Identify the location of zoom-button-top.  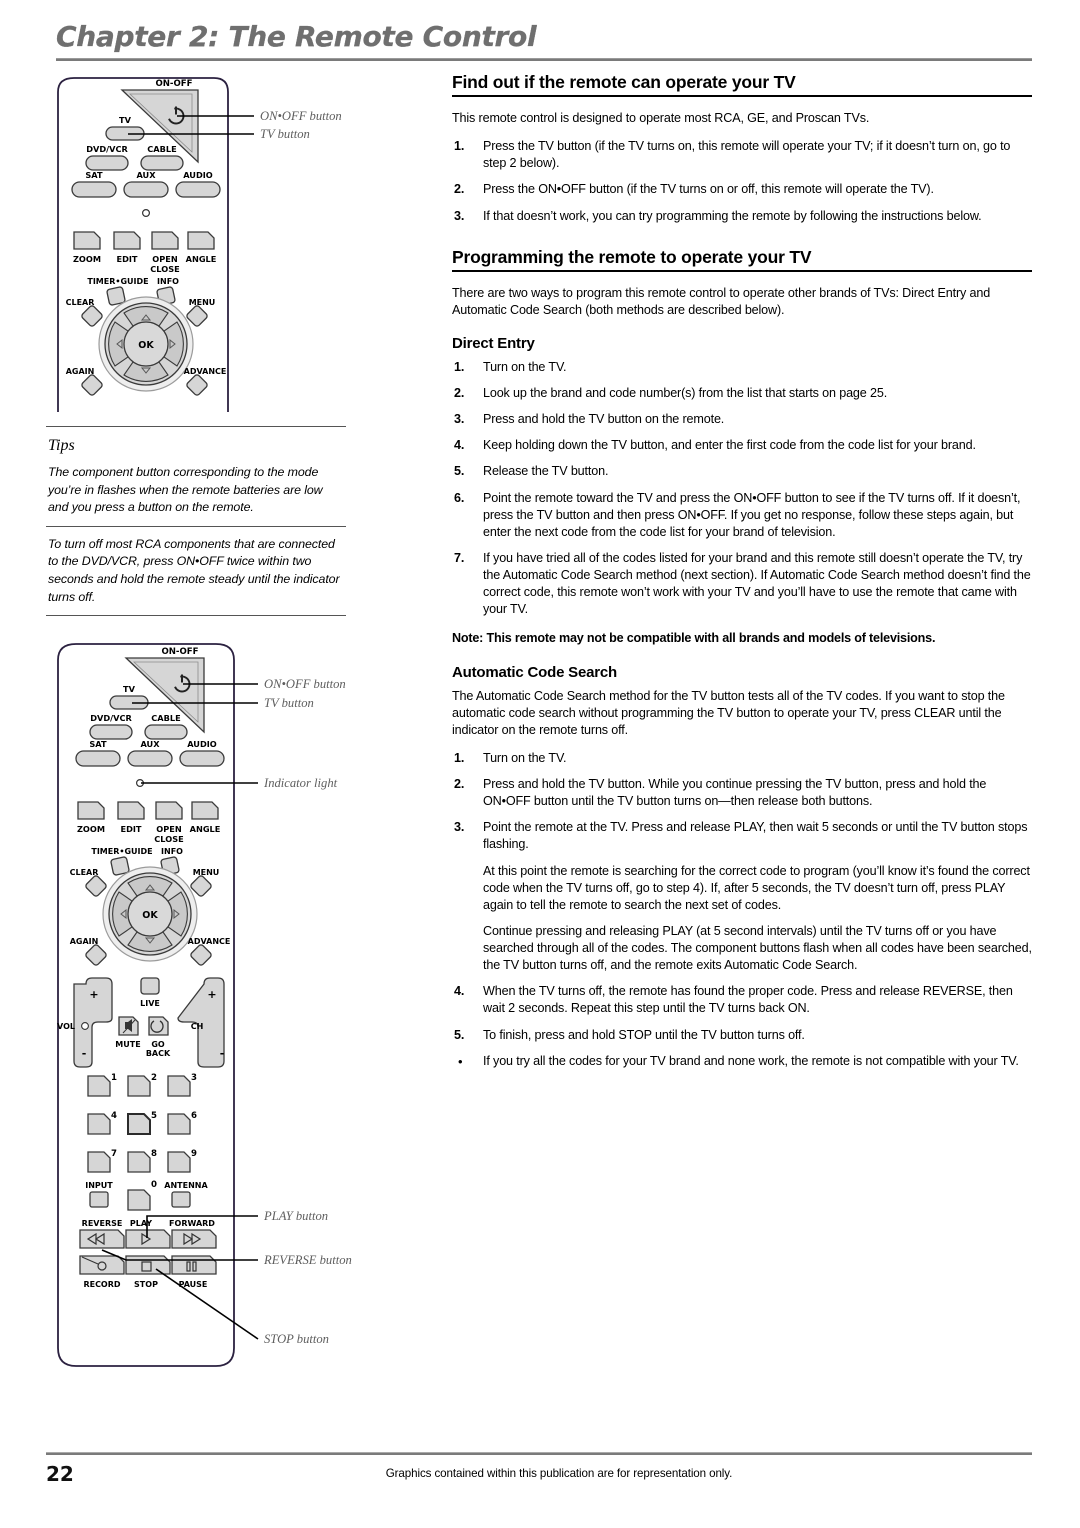
(87, 240).